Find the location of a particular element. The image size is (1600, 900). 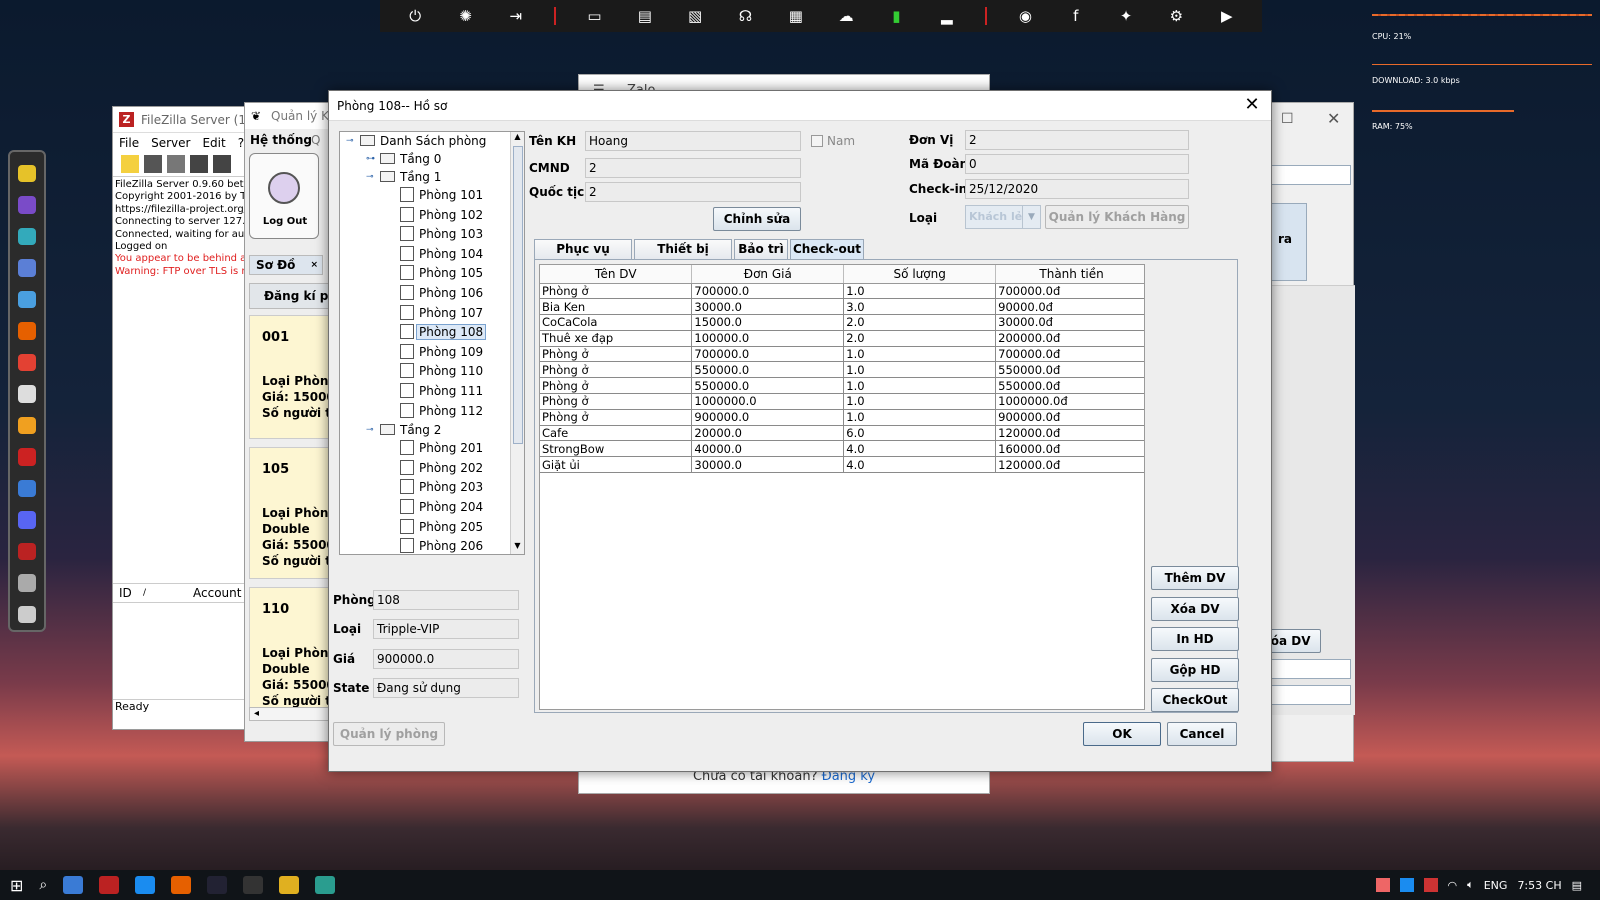

table-row: Phòng ở 1000000.0 1.0 1000000.0đ is located at coordinates (842, 401).